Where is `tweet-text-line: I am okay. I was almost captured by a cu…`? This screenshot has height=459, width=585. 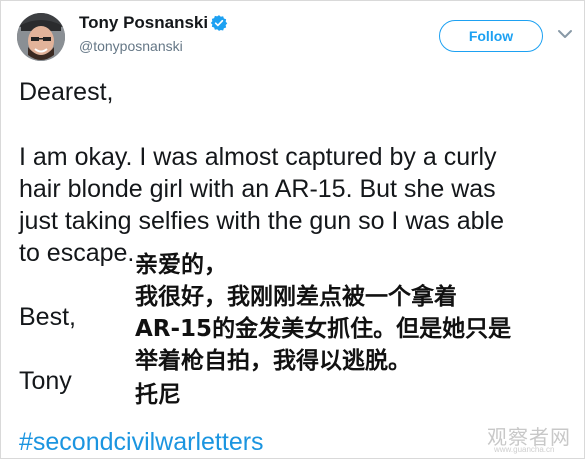 tweet-text-line: I am okay. I was almost captured by a cu… is located at coordinates (258, 157).